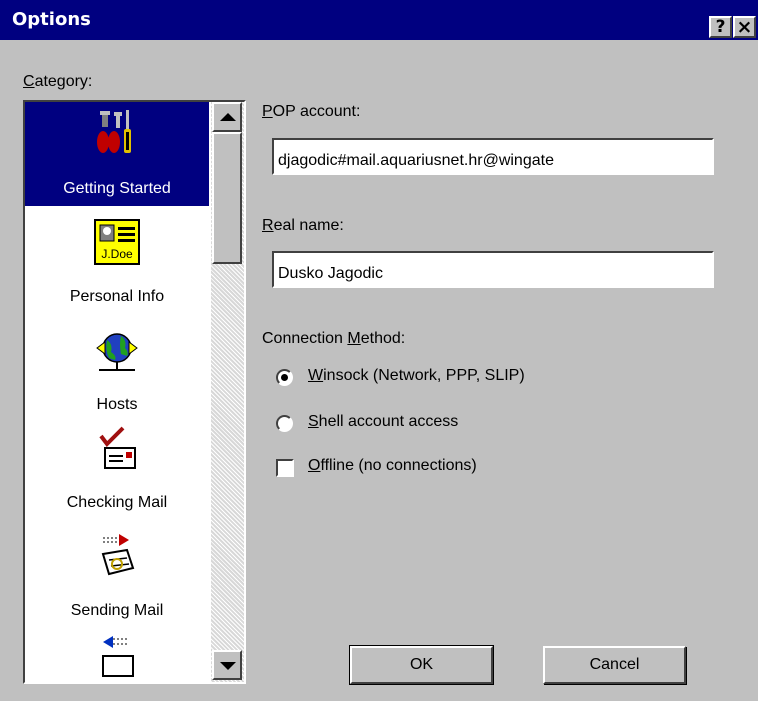  I want to click on scroll-down-button, so click(227, 665).